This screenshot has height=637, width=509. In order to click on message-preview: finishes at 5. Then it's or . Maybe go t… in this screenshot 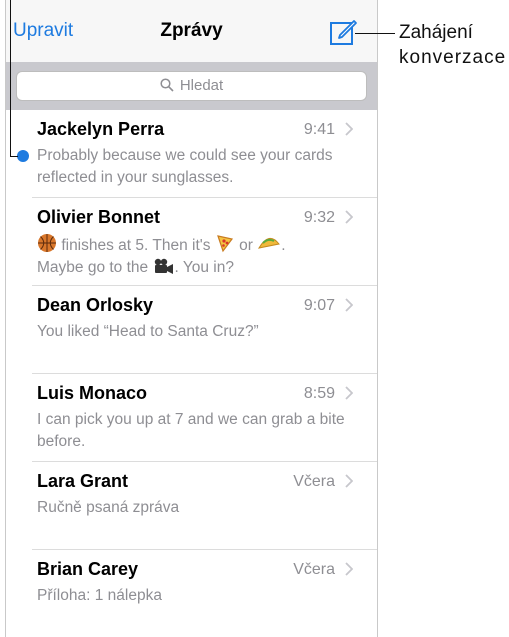, I will do `click(192, 256)`.